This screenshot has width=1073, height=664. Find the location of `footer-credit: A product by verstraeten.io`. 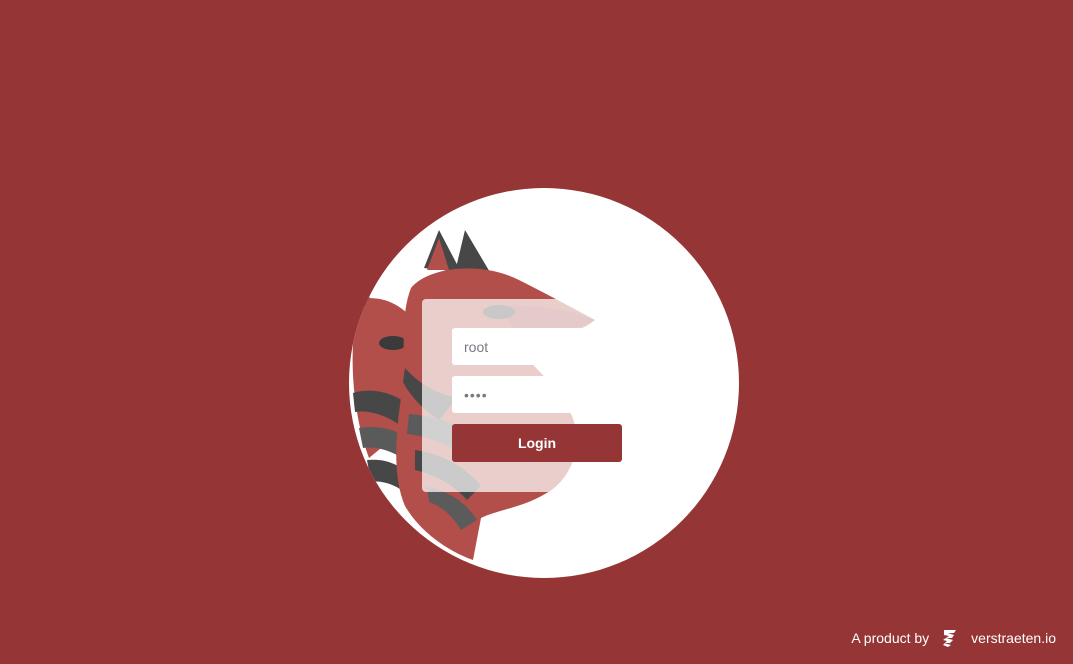

footer-credit: A product by verstraeten.io is located at coordinates (953, 638).